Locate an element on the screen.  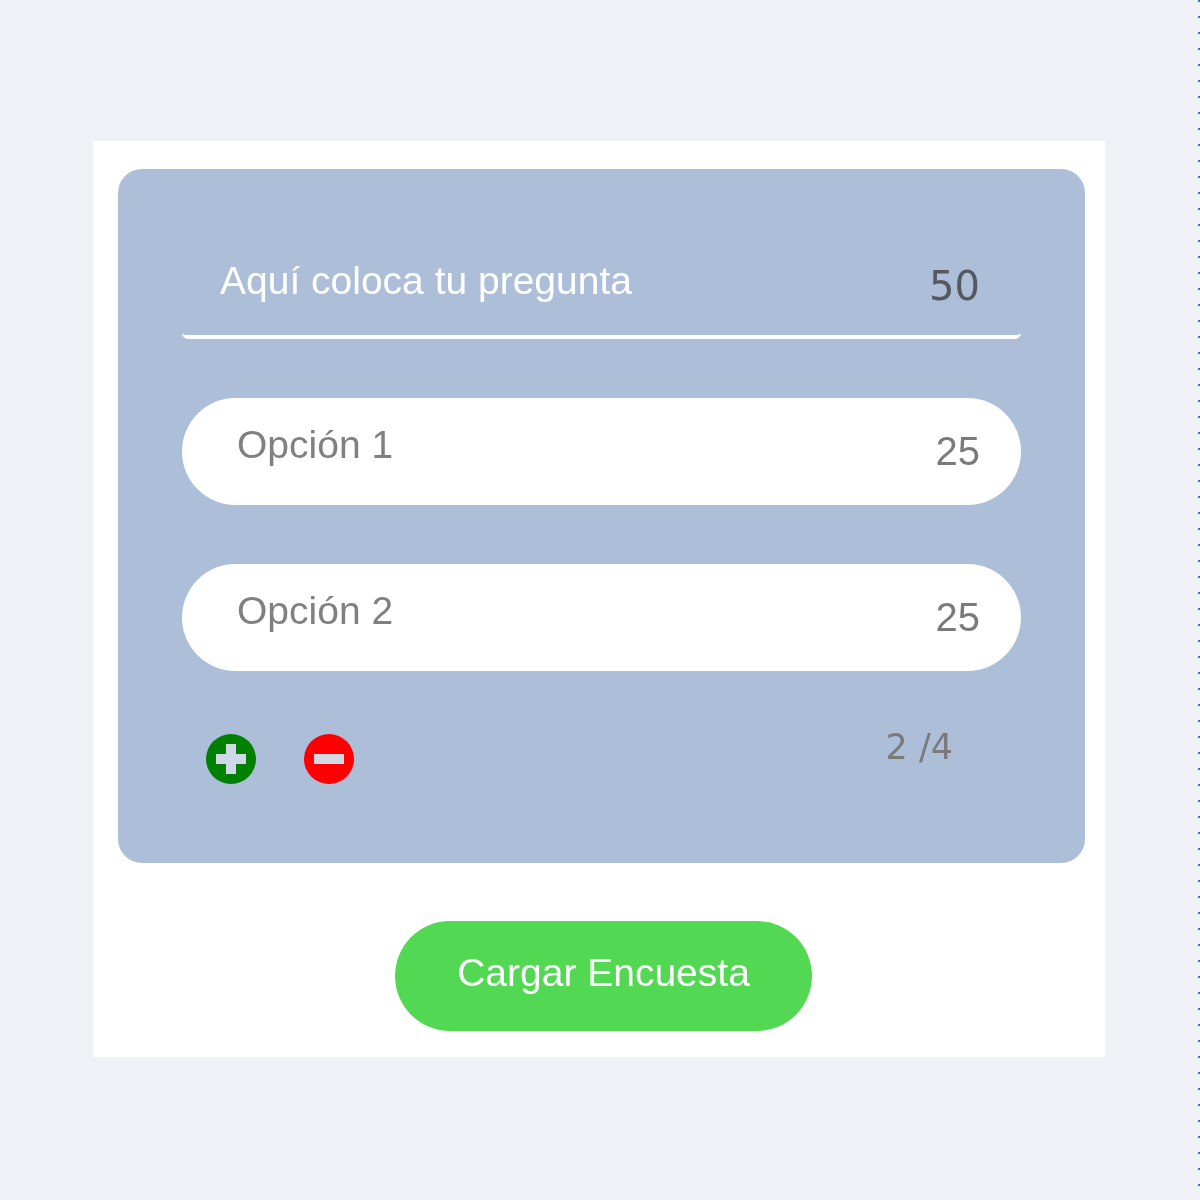
minus-circle-icon is located at coordinates (329, 759).